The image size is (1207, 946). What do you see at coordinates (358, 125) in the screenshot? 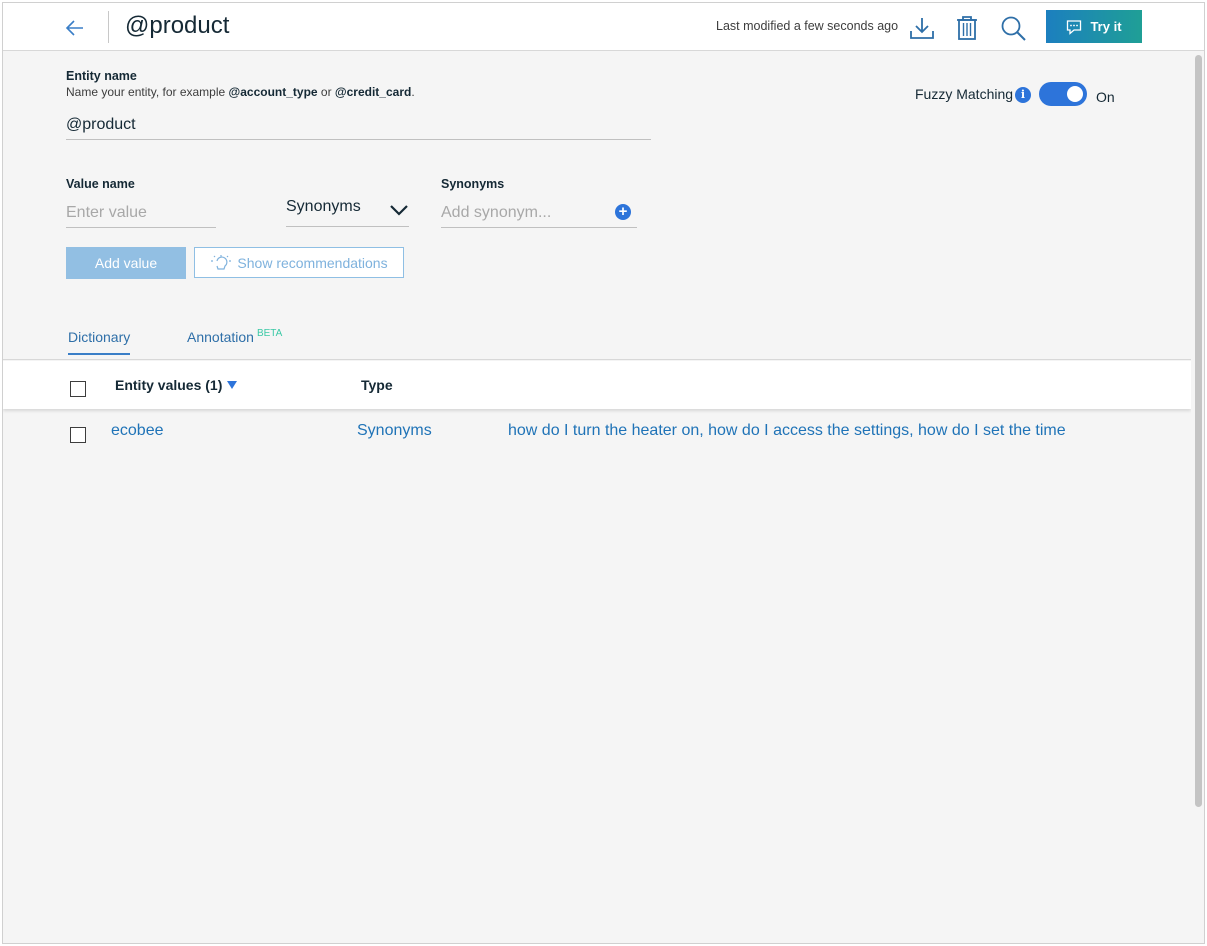
I see `entity-name-input` at bounding box center [358, 125].